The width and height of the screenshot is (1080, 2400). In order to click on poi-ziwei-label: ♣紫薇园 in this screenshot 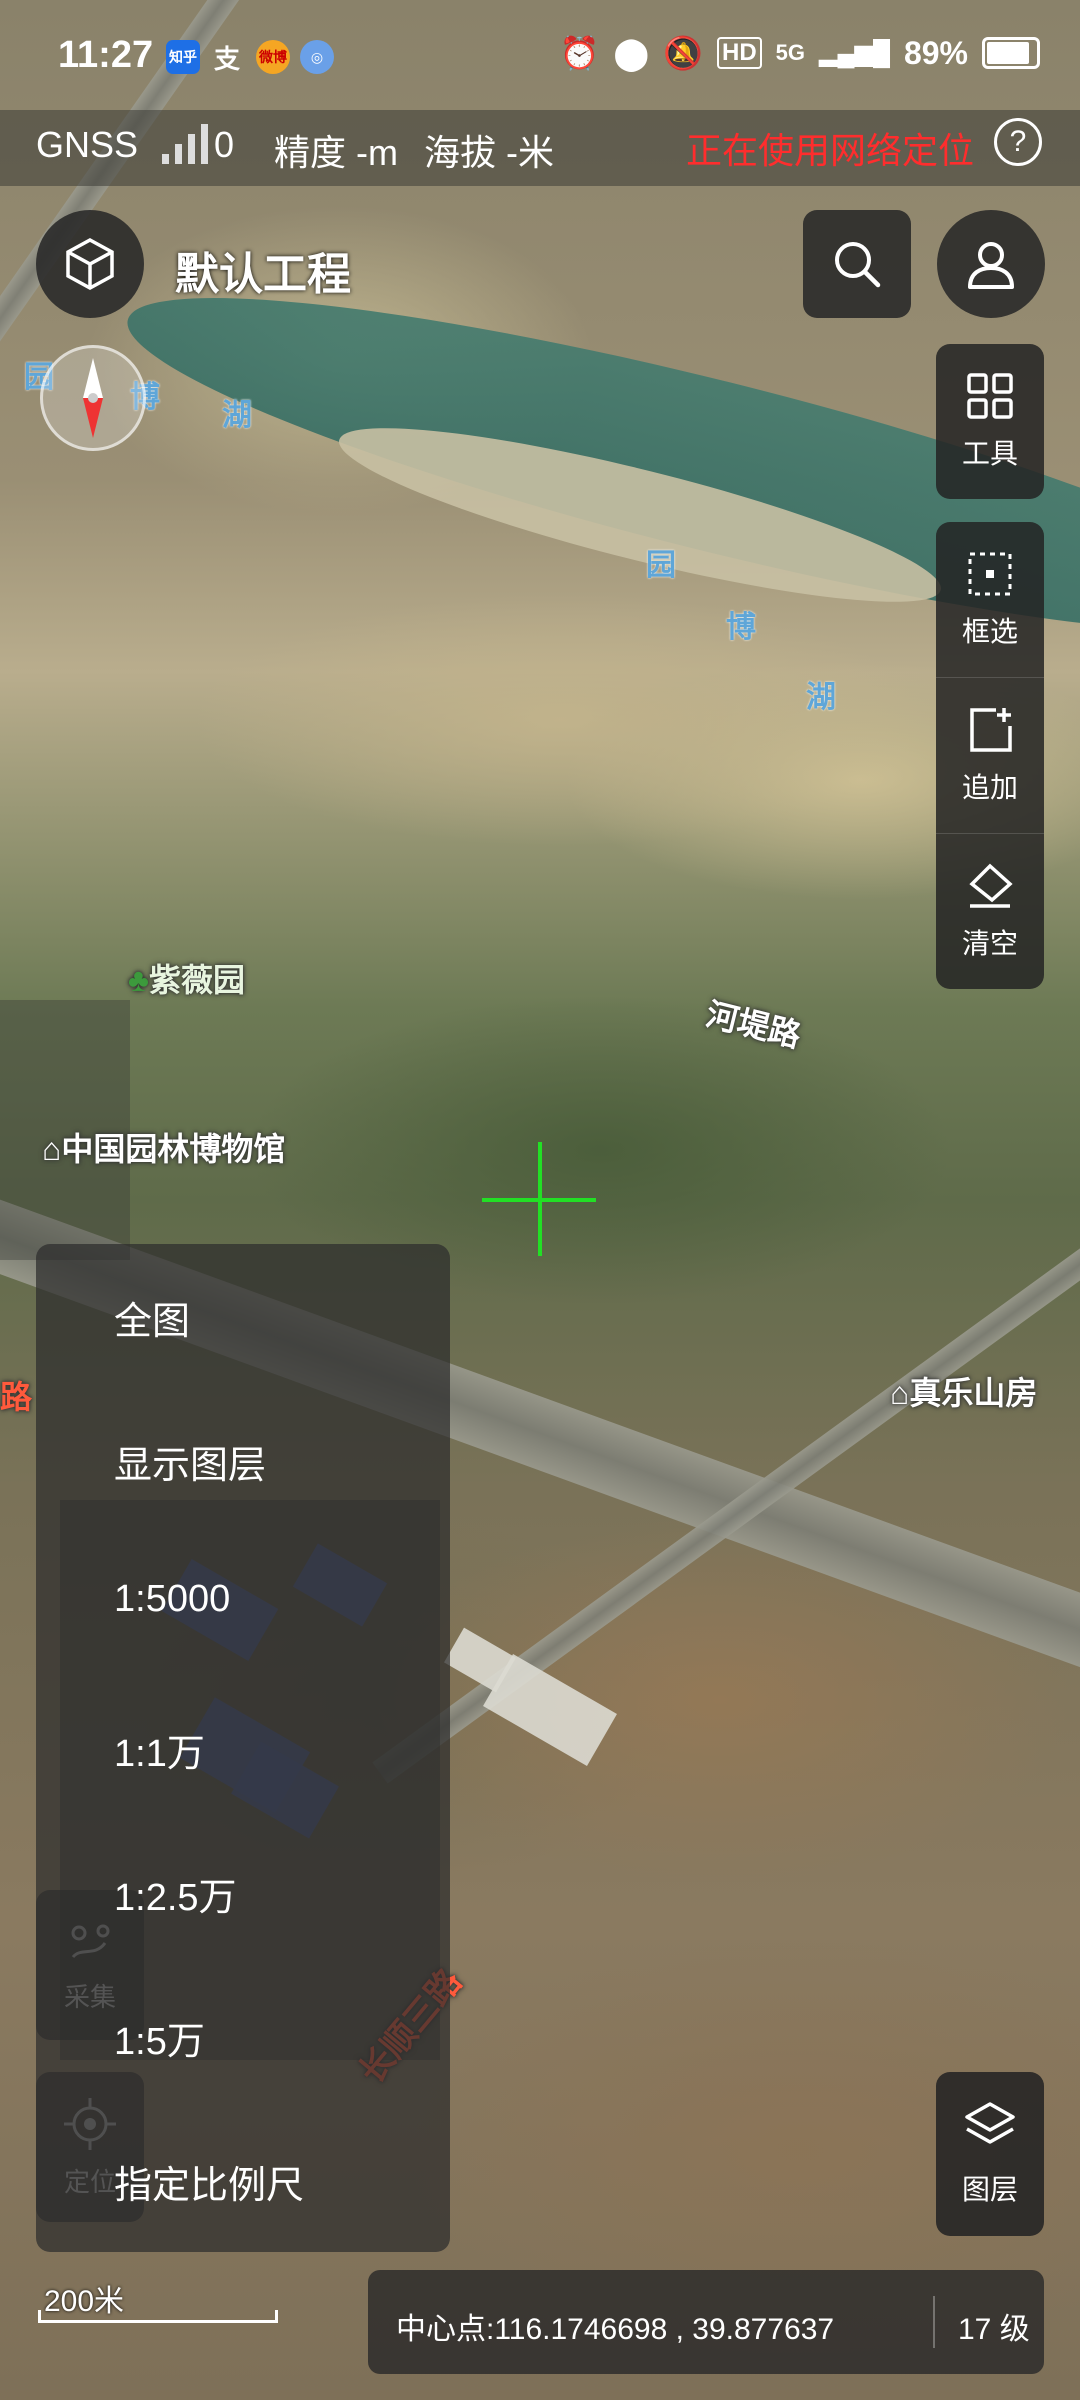, I will do `click(186, 978)`.